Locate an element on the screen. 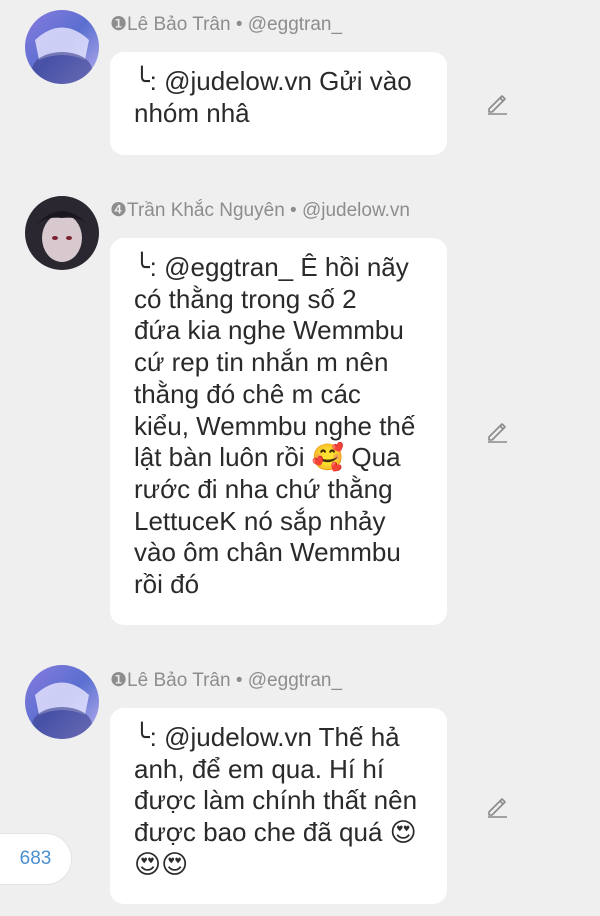 The height and width of the screenshot is (916, 600). comment-bubble: ╰: @judelow.vn Gửi vào nhóm nhâ is located at coordinates (278, 103).